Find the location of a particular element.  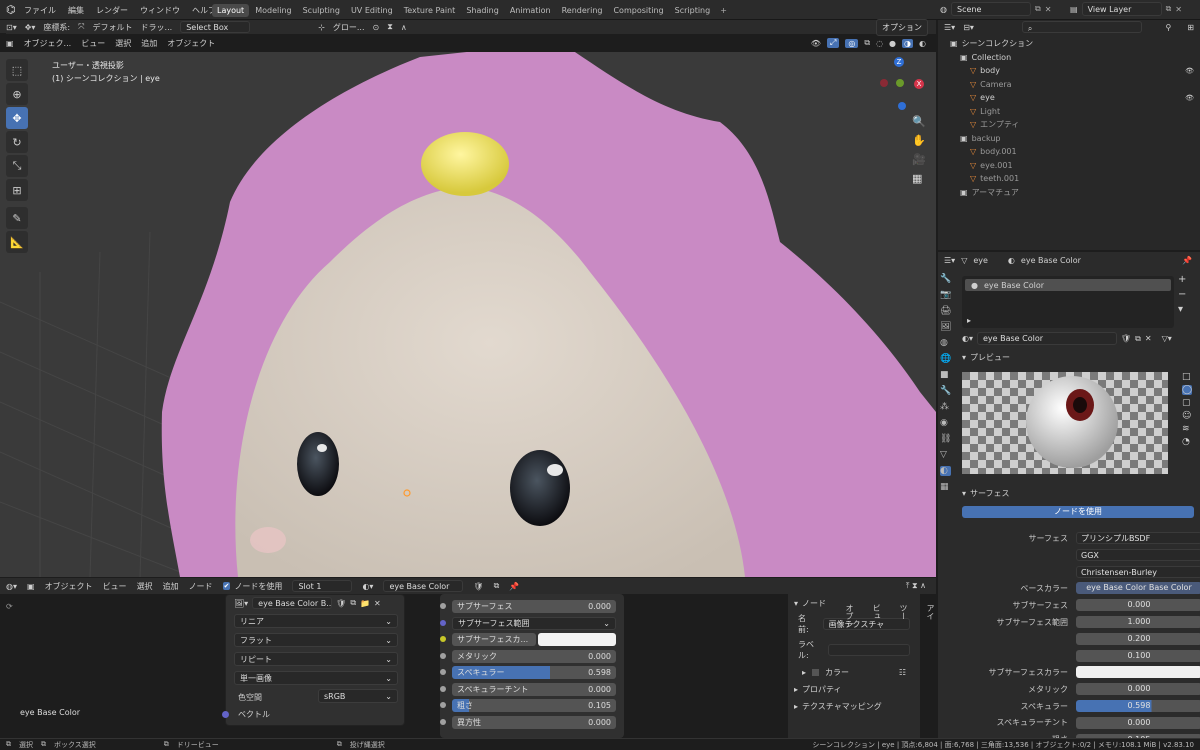

measure-tool-icon: 📐 is located at coordinates (17, 242).